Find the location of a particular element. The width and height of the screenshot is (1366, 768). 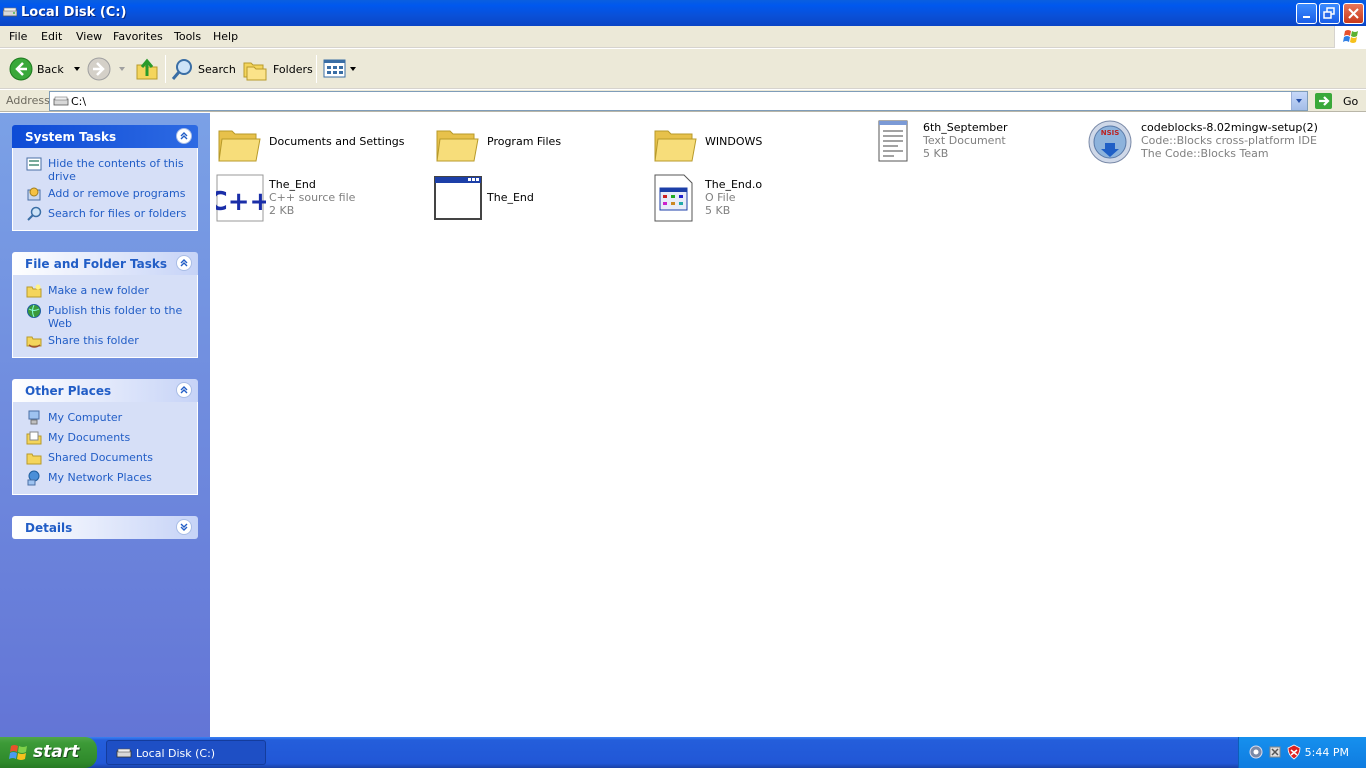

add-remove-programs-icon is located at coordinates (34, 194).